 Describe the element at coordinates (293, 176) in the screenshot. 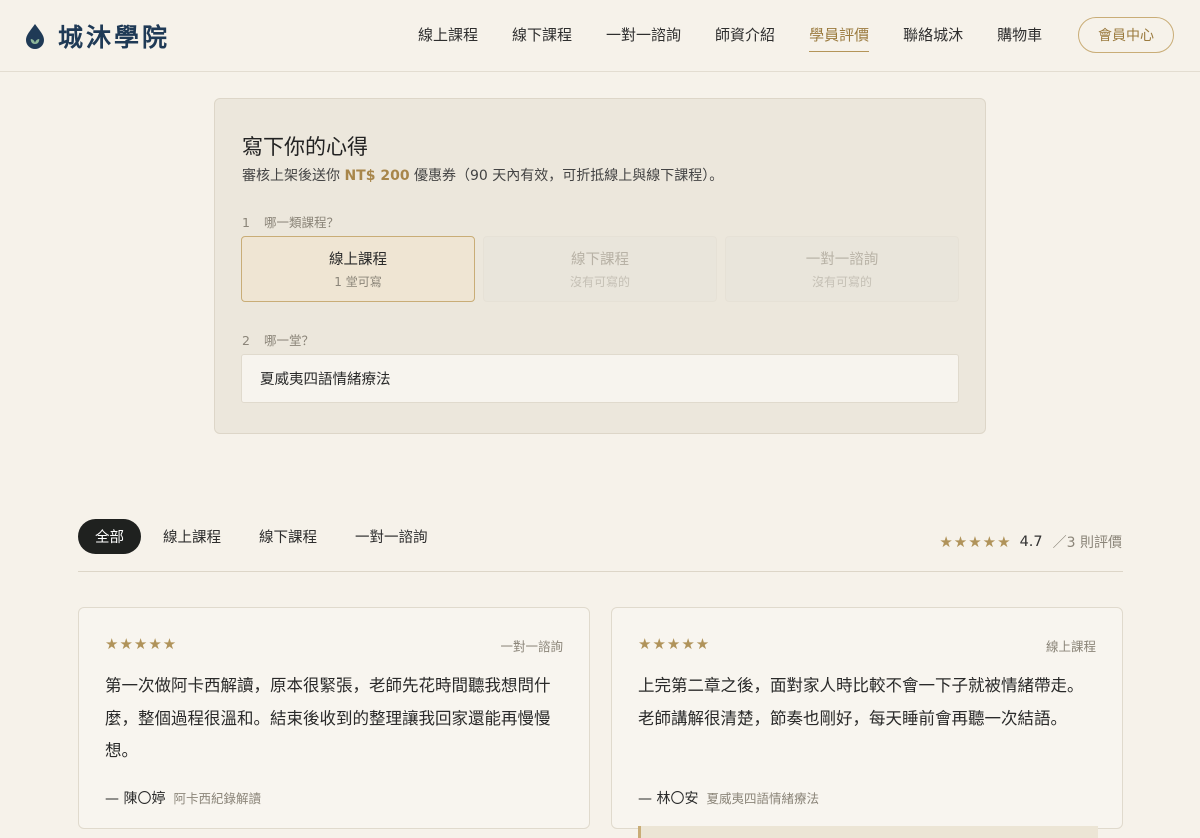

I see `subtitle-text-before: 審核上架後送你` at that location.